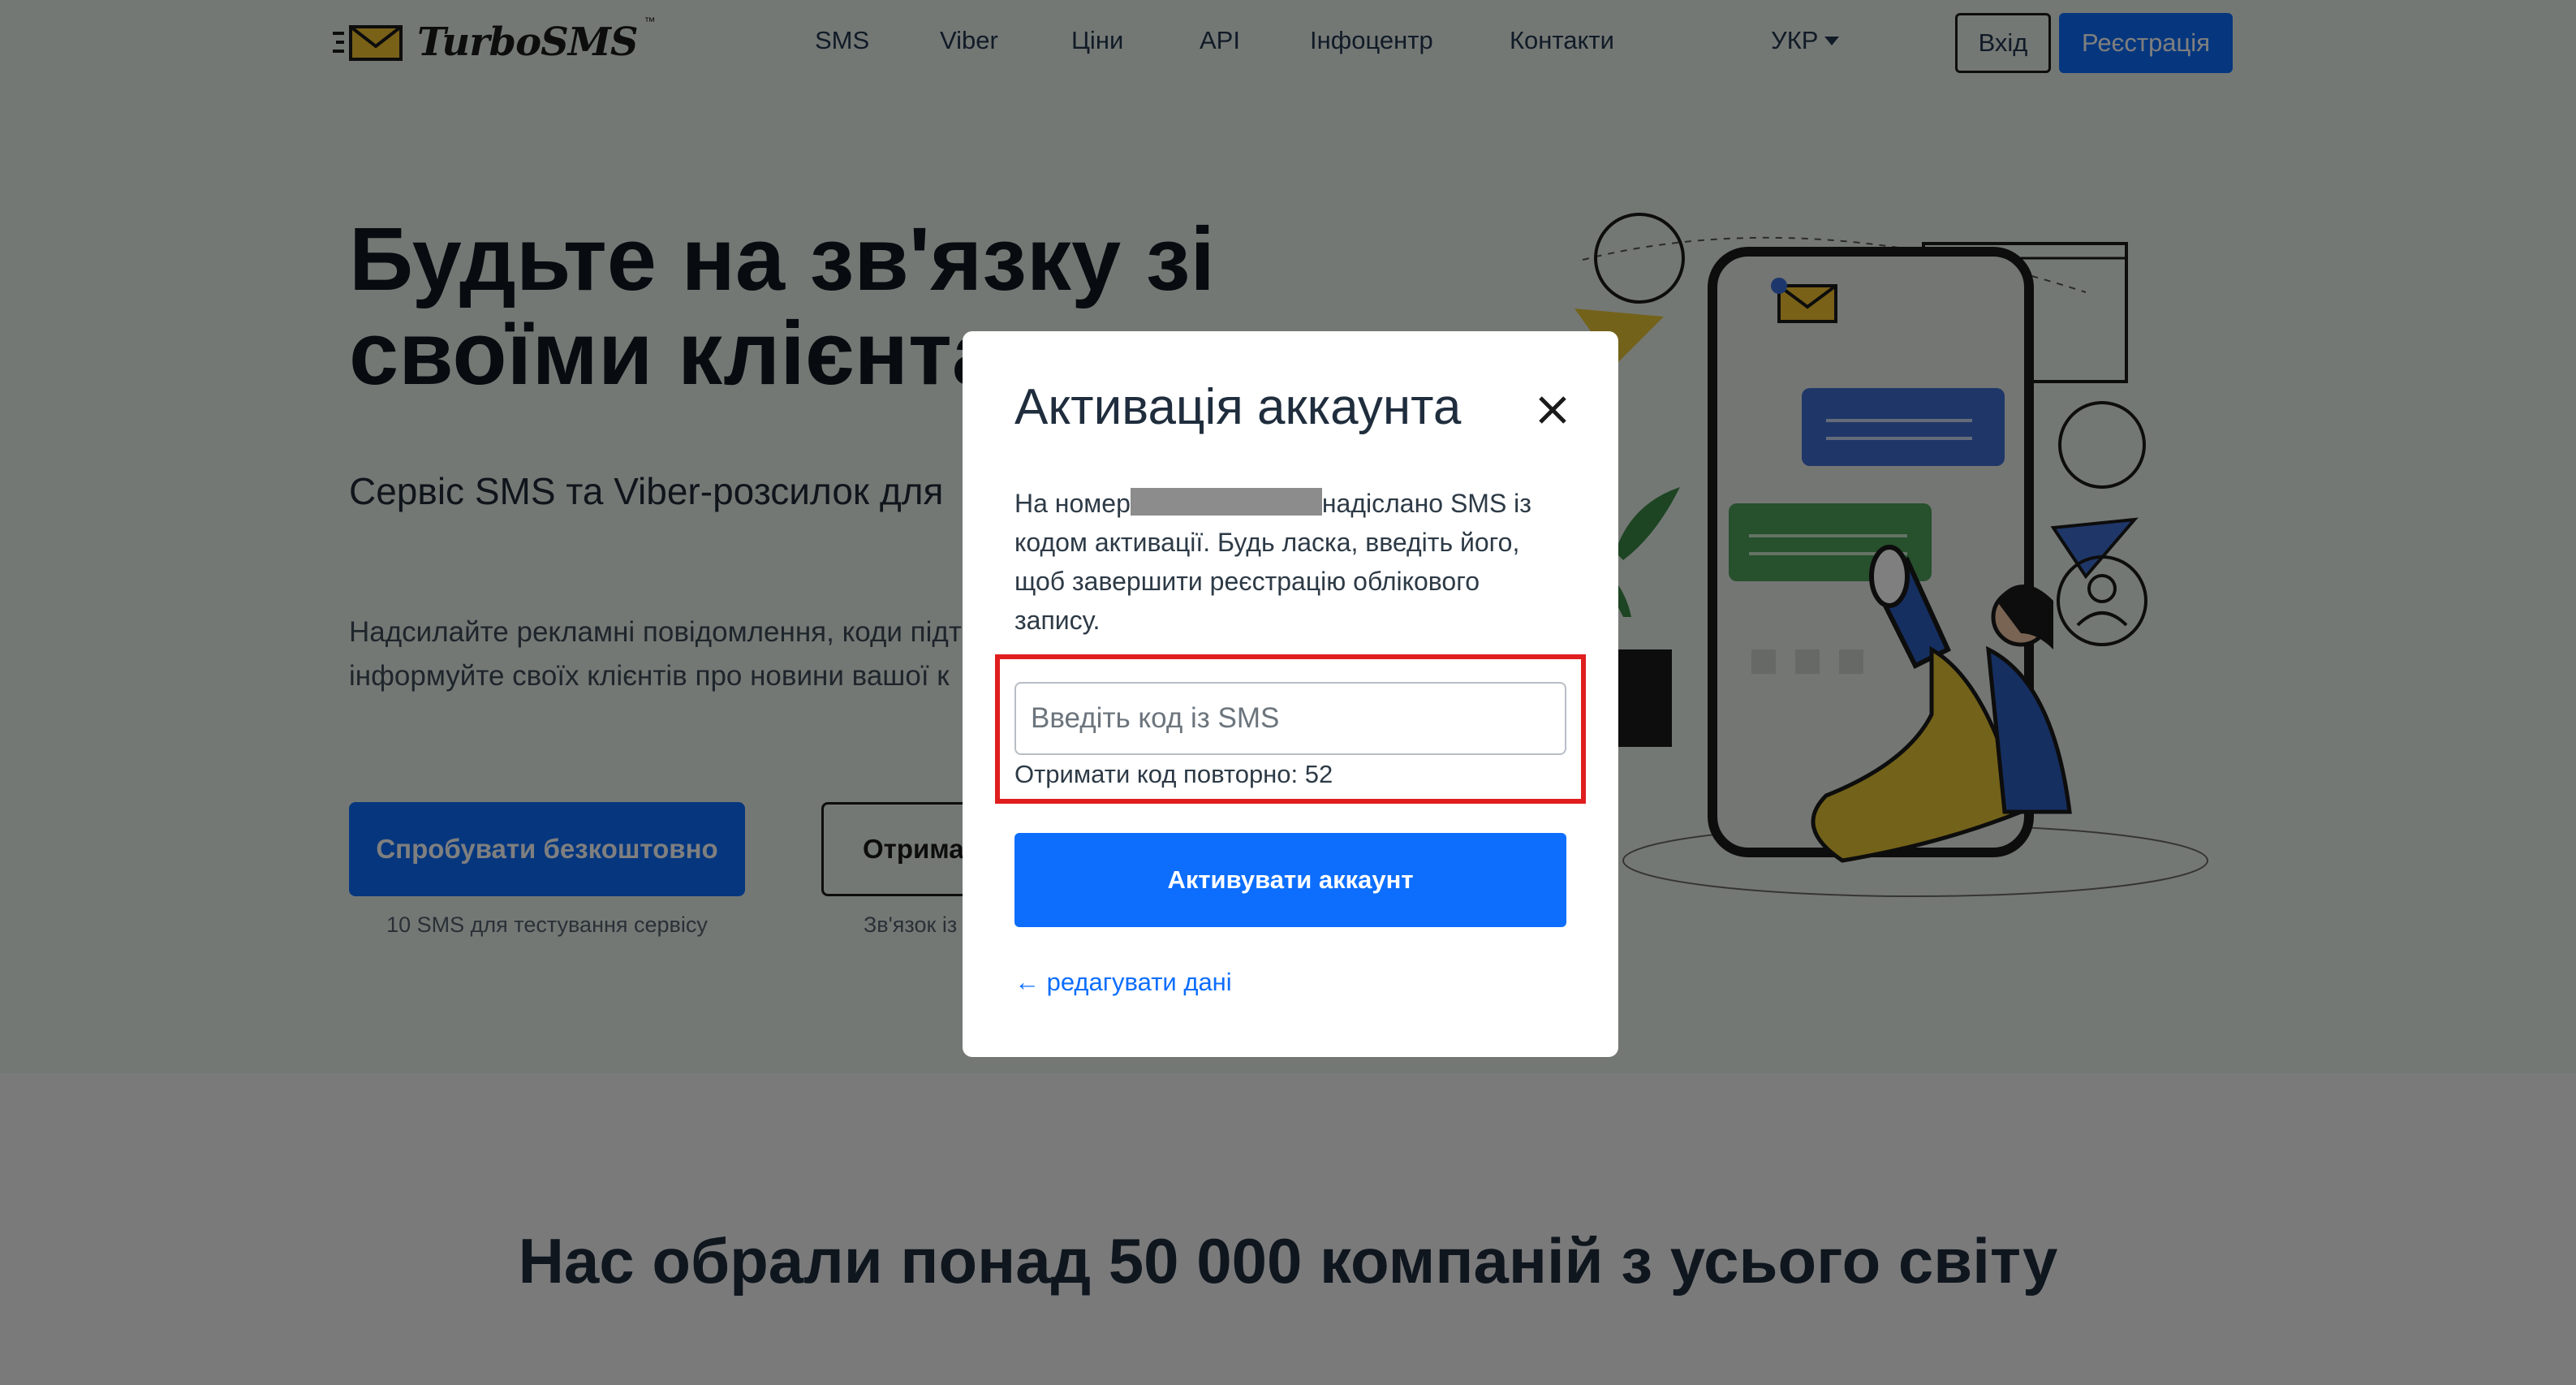  What do you see at coordinates (1290, 880) in the screenshot?
I see `activate-account-button: Активувати аккаунт` at bounding box center [1290, 880].